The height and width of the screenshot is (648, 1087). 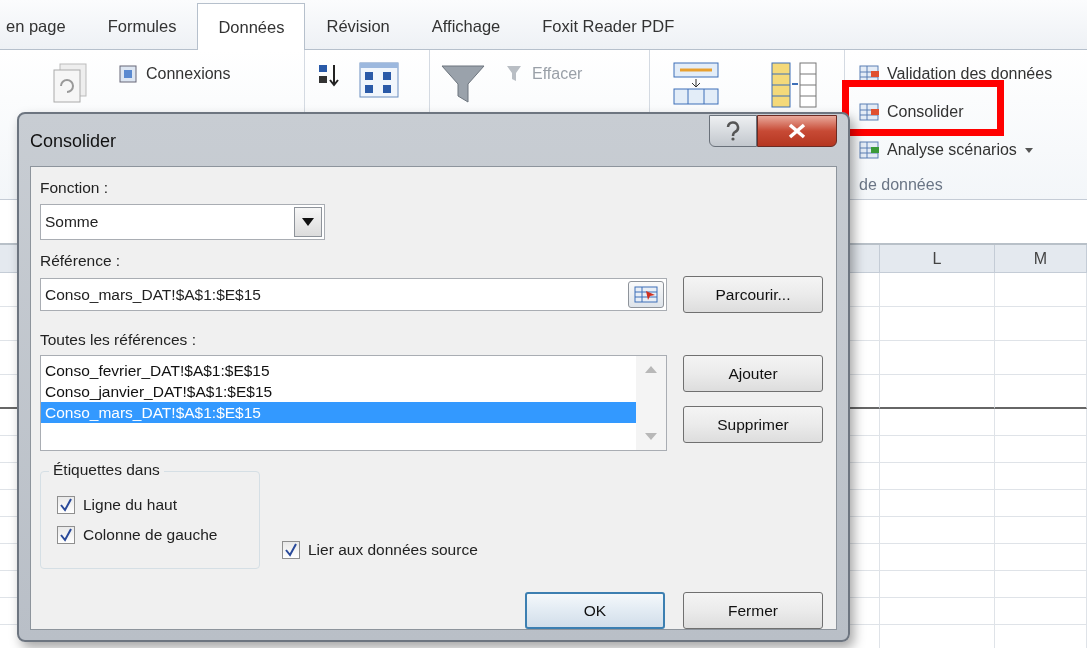 What do you see at coordinates (130, 505) in the screenshot?
I see `checkbox-label: Ligne du haut` at bounding box center [130, 505].